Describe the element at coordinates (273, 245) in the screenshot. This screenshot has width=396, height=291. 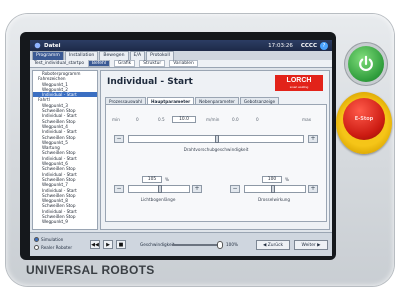
I see `back-button: ◀ Zurück` at that location.